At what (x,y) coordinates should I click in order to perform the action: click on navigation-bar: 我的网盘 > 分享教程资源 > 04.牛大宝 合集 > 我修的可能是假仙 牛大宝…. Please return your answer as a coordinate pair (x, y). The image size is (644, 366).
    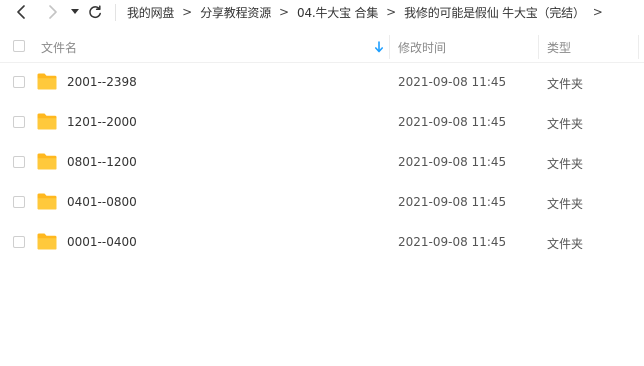
    Looking at the image, I should click on (322, 13).